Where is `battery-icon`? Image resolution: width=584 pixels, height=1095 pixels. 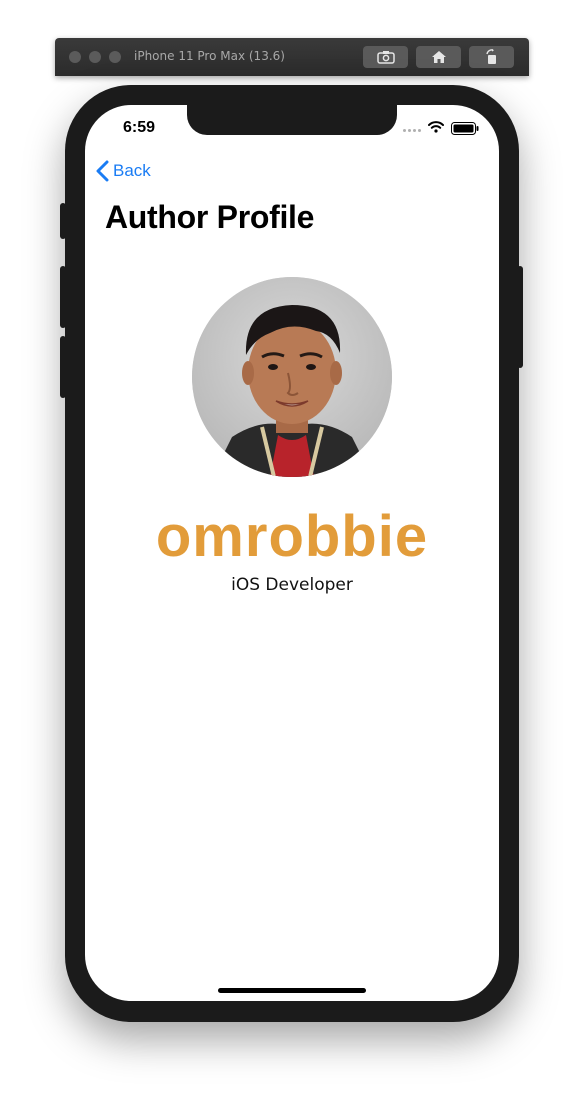 battery-icon is located at coordinates (465, 128).